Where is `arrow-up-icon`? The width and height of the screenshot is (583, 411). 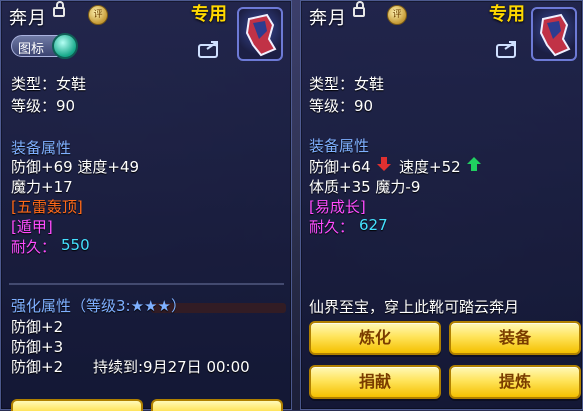
arrow-up-icon is located at coordinates (474, 164).